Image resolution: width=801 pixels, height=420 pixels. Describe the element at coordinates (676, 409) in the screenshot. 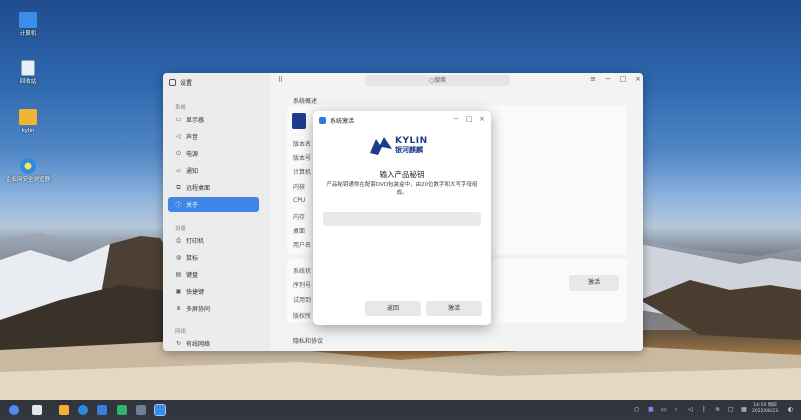

I see `chevron-right-icon: ›` at that location.